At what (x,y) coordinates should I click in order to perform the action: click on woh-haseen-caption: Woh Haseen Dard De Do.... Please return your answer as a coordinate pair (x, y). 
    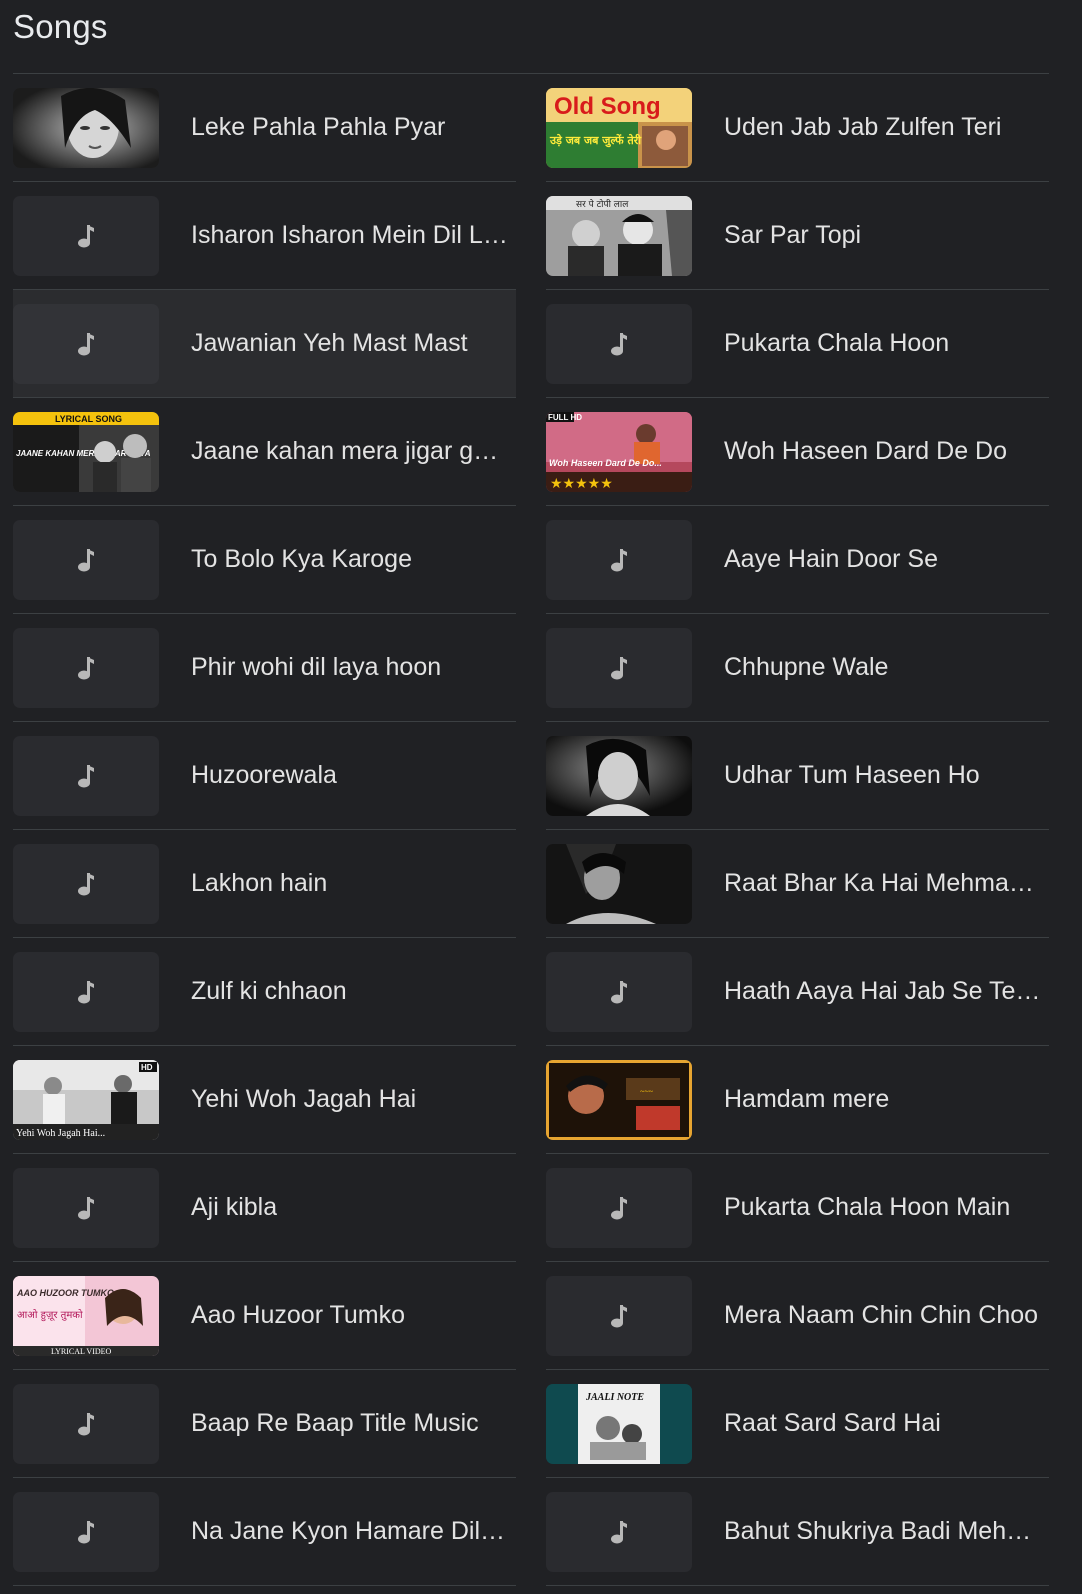
    Looking at the image, I should click on (605, 463).